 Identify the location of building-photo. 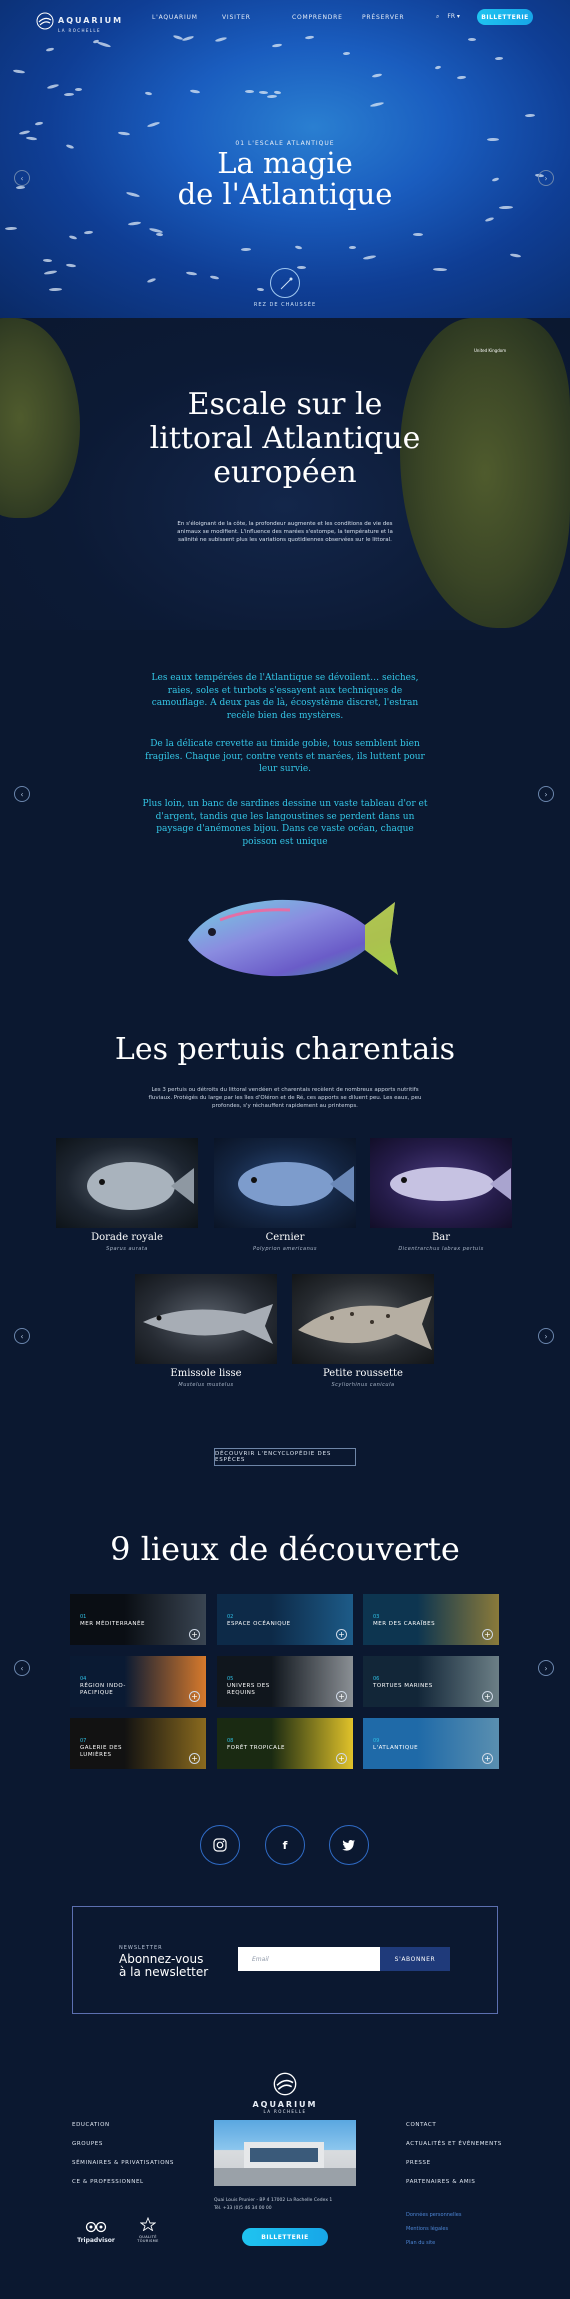
(285, 2153).